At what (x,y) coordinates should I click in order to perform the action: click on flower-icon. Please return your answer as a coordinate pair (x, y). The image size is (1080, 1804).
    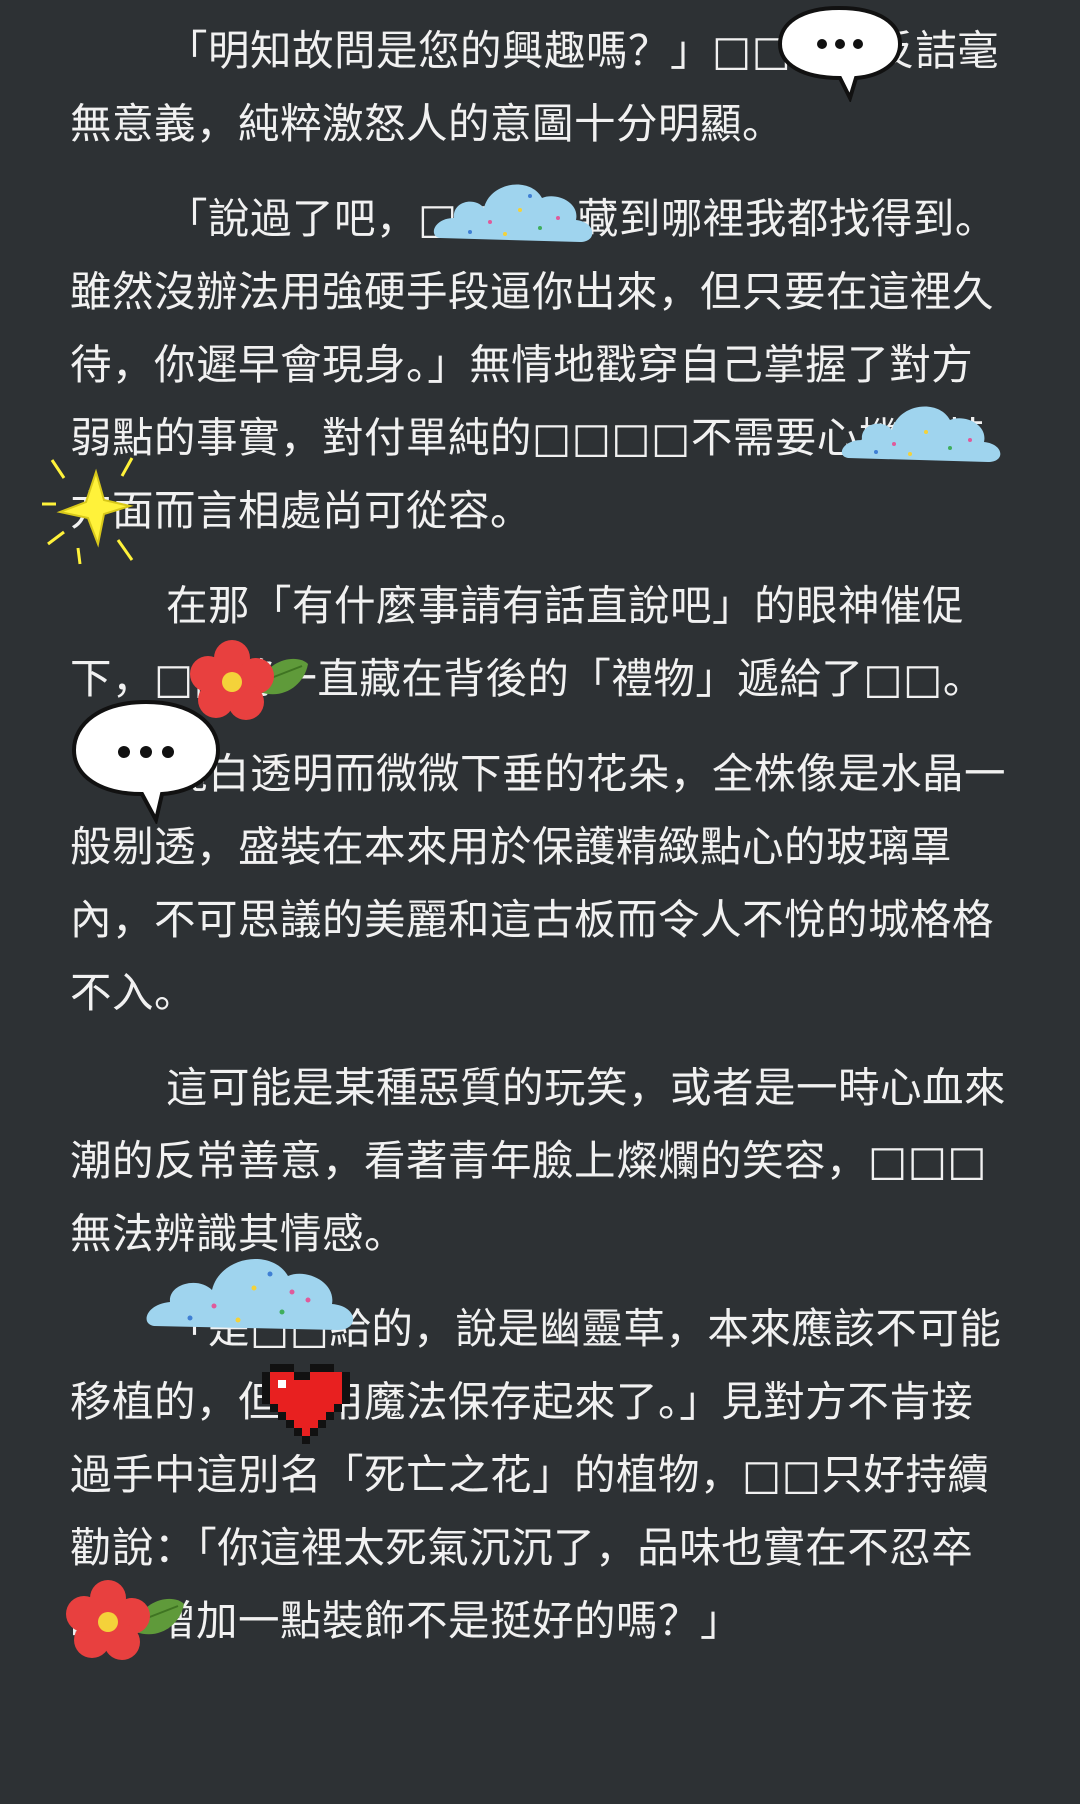
    Looking at the image, I should click on (125, 1620).